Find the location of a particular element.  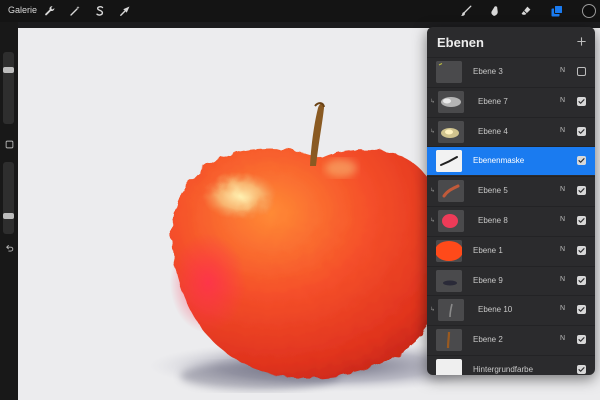

layer-name: Ebene 1 is located at coordinates (488, 250).